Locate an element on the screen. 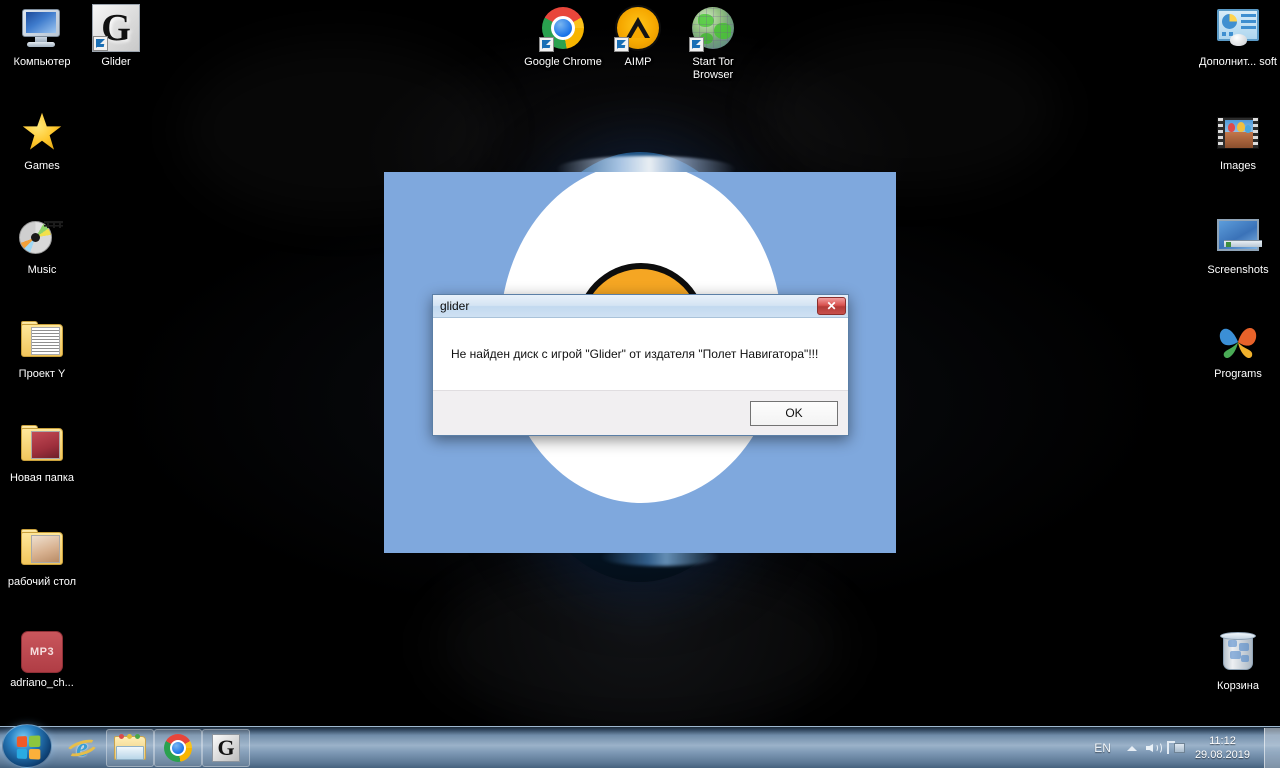  dialog-titlebar: glider ✕ is located at coordinates (640, 306).